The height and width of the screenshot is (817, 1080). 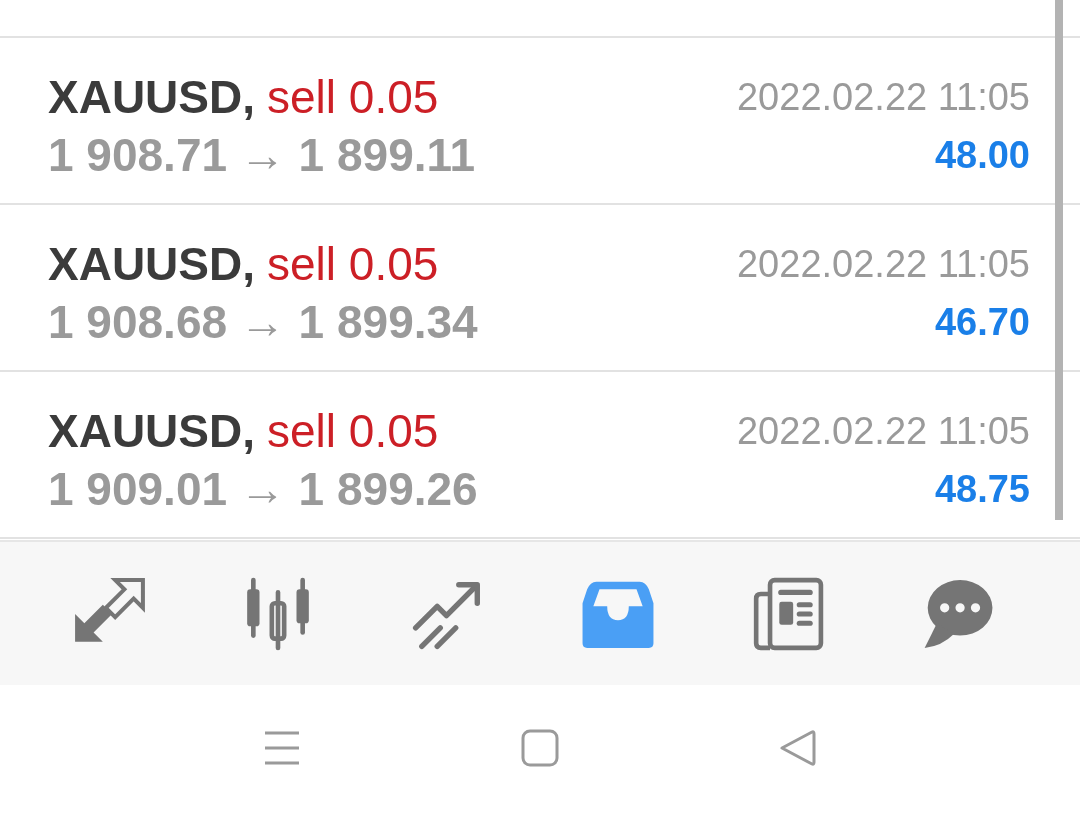 What do you see at coordinates (263, 322) in the screenshot?
I see `price-text: 1 908.68 → 1 899.34` at bounding box center [263, 322].